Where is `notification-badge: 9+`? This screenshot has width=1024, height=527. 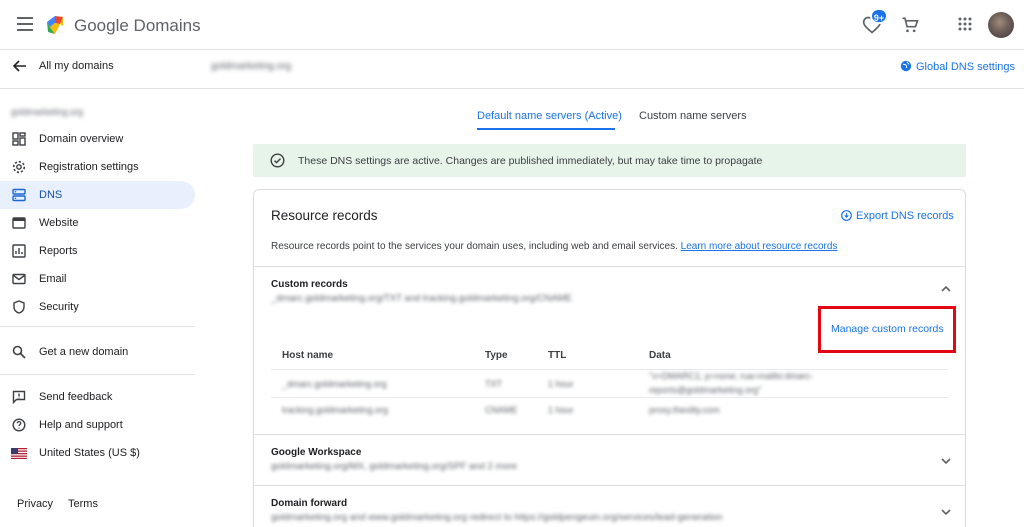
notification-badge: 9+ is located at coordinates (879, 16).